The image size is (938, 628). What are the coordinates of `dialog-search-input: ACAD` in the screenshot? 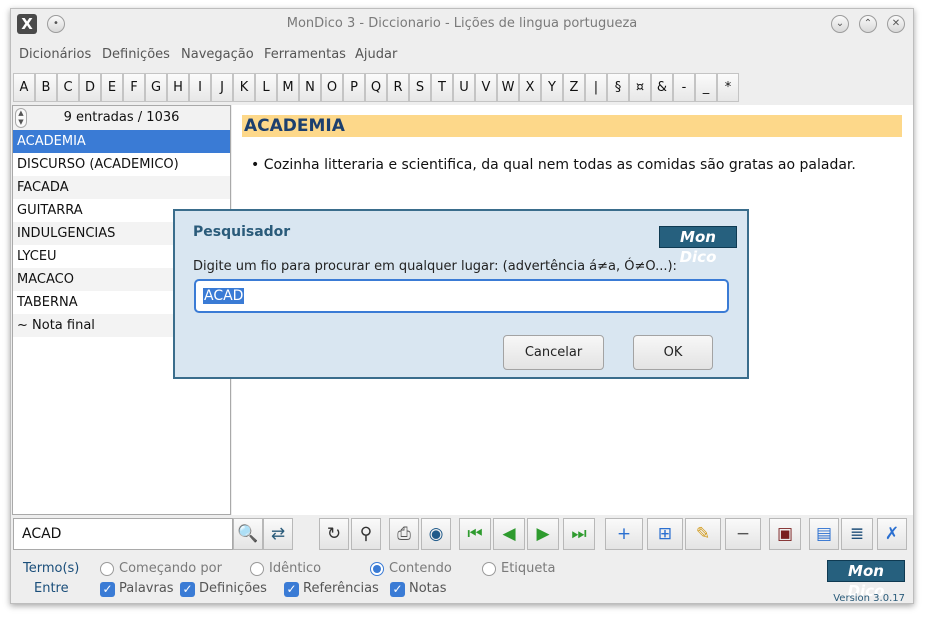 It's located at (461, 296).